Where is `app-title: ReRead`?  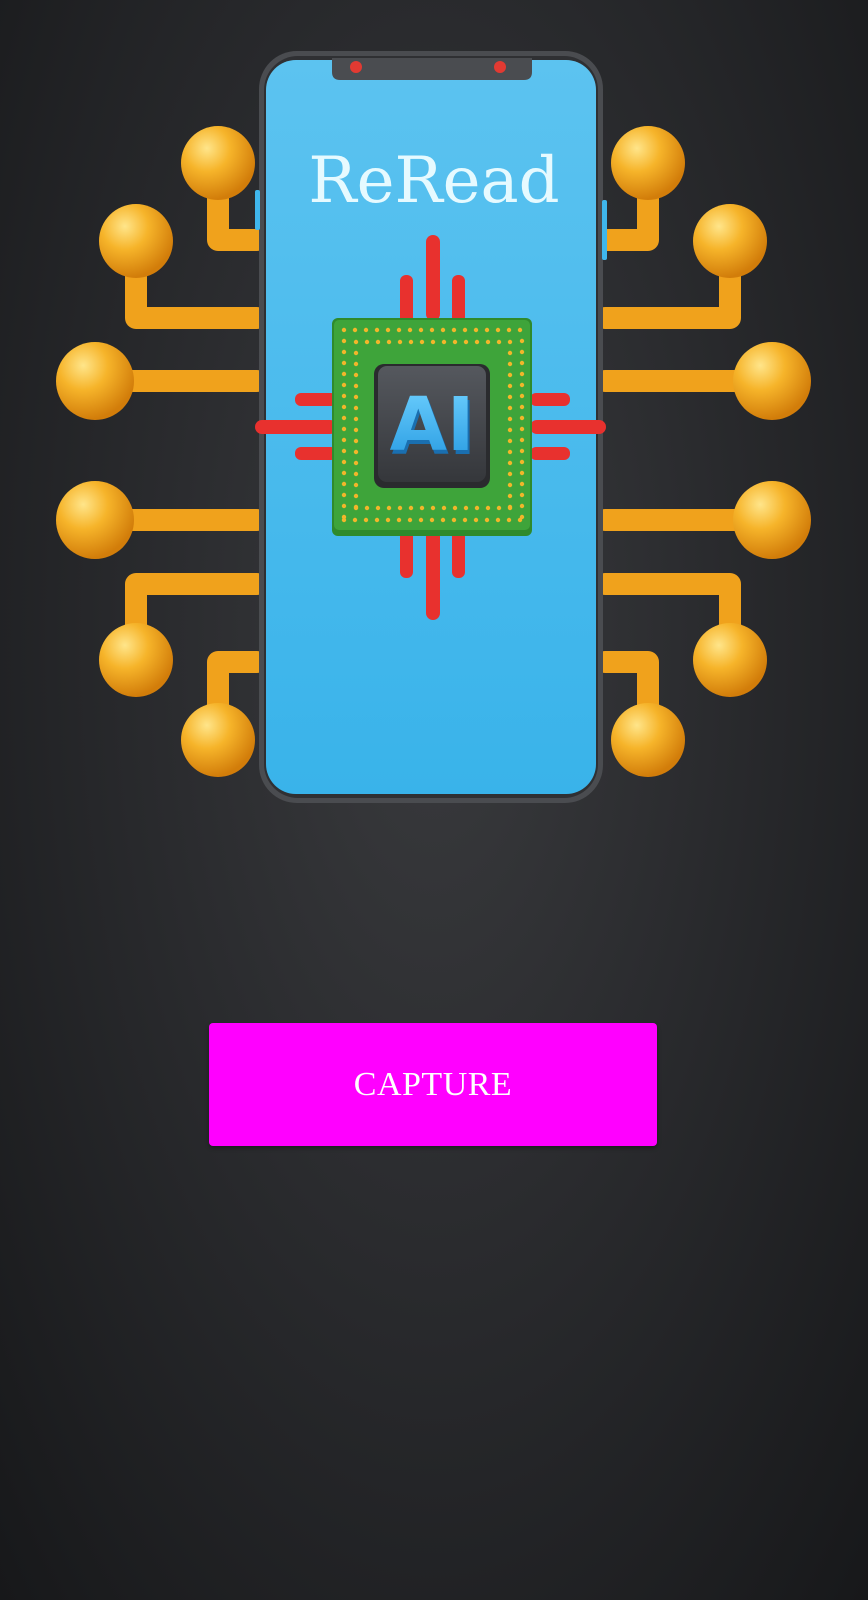
app-title: ReRead is located at coordinates (433, 181).